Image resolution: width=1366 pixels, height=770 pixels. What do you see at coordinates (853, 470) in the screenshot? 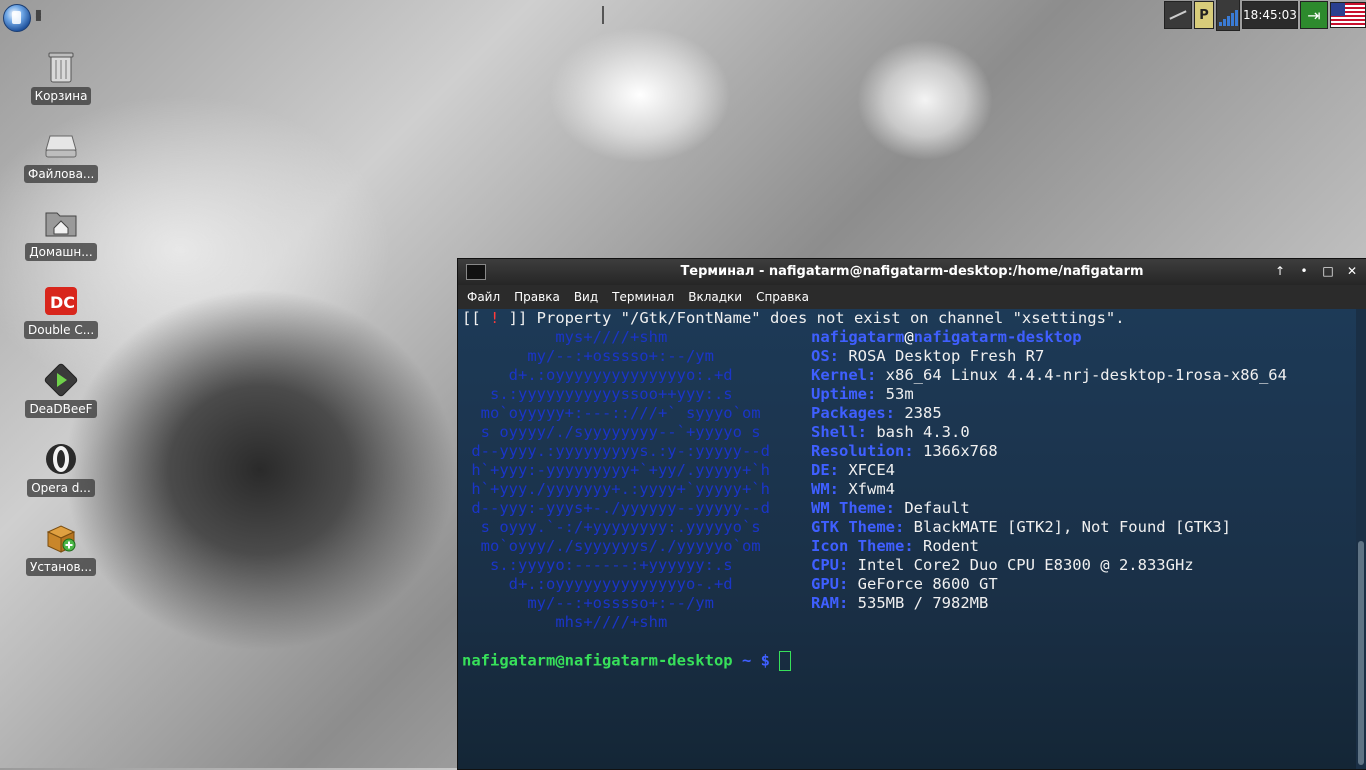
I see `info-row: DE: XFCE4` at bounding box center [853, 470].